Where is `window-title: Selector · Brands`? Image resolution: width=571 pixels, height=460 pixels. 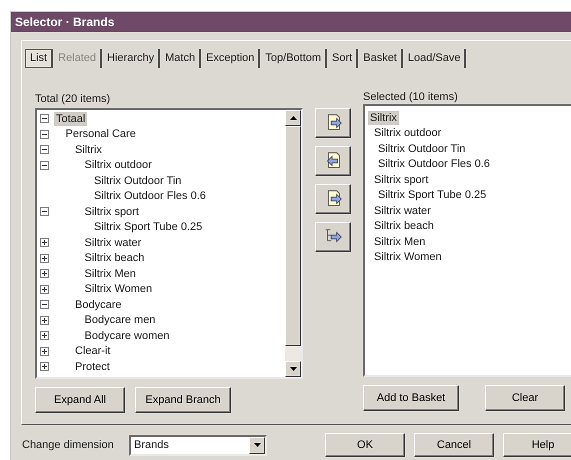
window-title: Selector · Brands is located at coordinates (64, 22).